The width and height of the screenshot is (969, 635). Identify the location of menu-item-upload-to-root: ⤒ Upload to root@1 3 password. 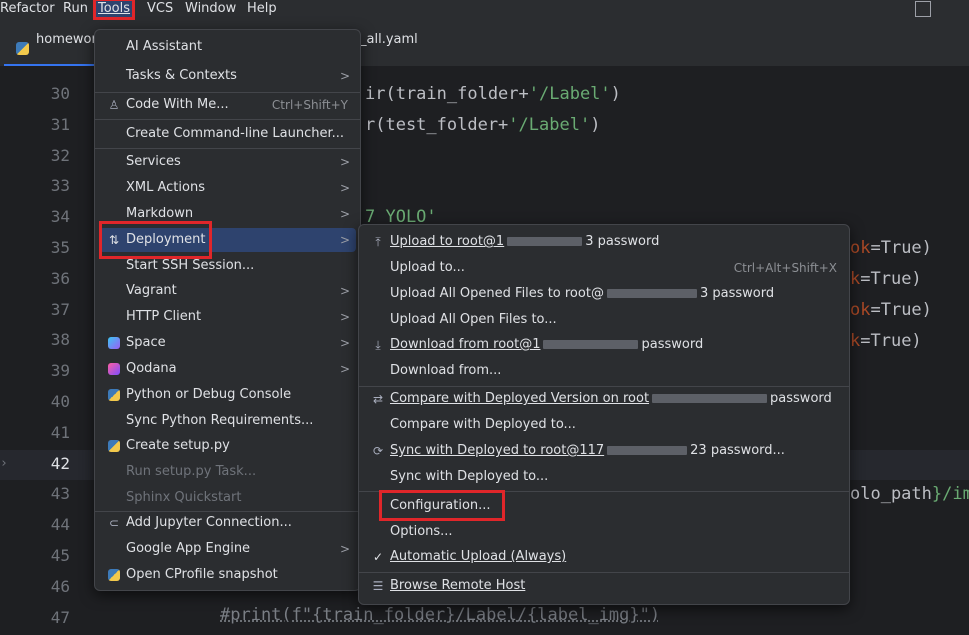
(604, 242).